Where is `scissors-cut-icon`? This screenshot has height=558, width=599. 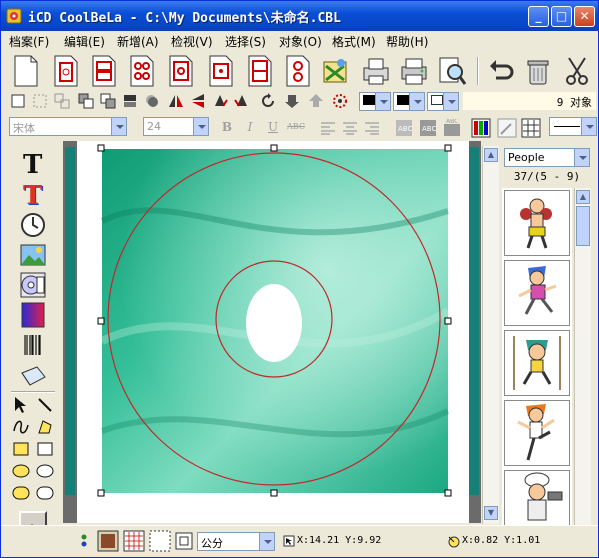 scissors-cut-icon is located at coordinates (578, 71).